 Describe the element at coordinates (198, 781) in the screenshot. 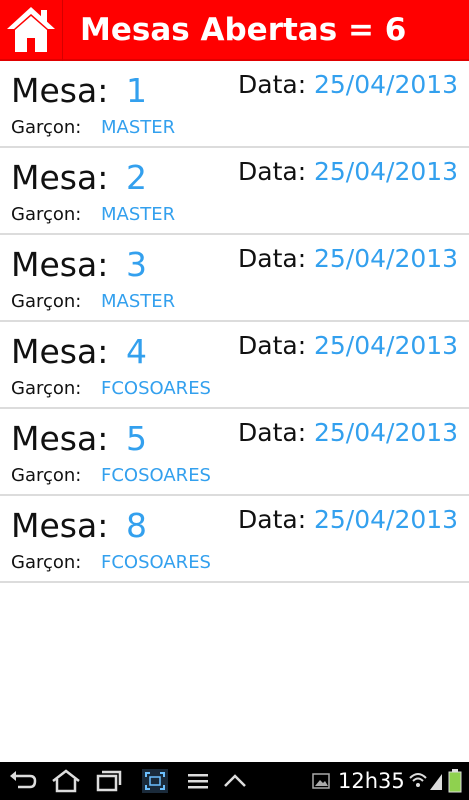

I see `menu-icon` at that location.